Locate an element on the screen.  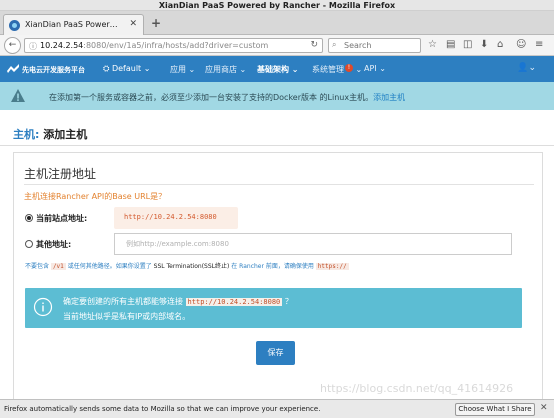
confirm-note: 当前地址似乎是私有IP或内部域名。 is located at coordinates (127, 316).